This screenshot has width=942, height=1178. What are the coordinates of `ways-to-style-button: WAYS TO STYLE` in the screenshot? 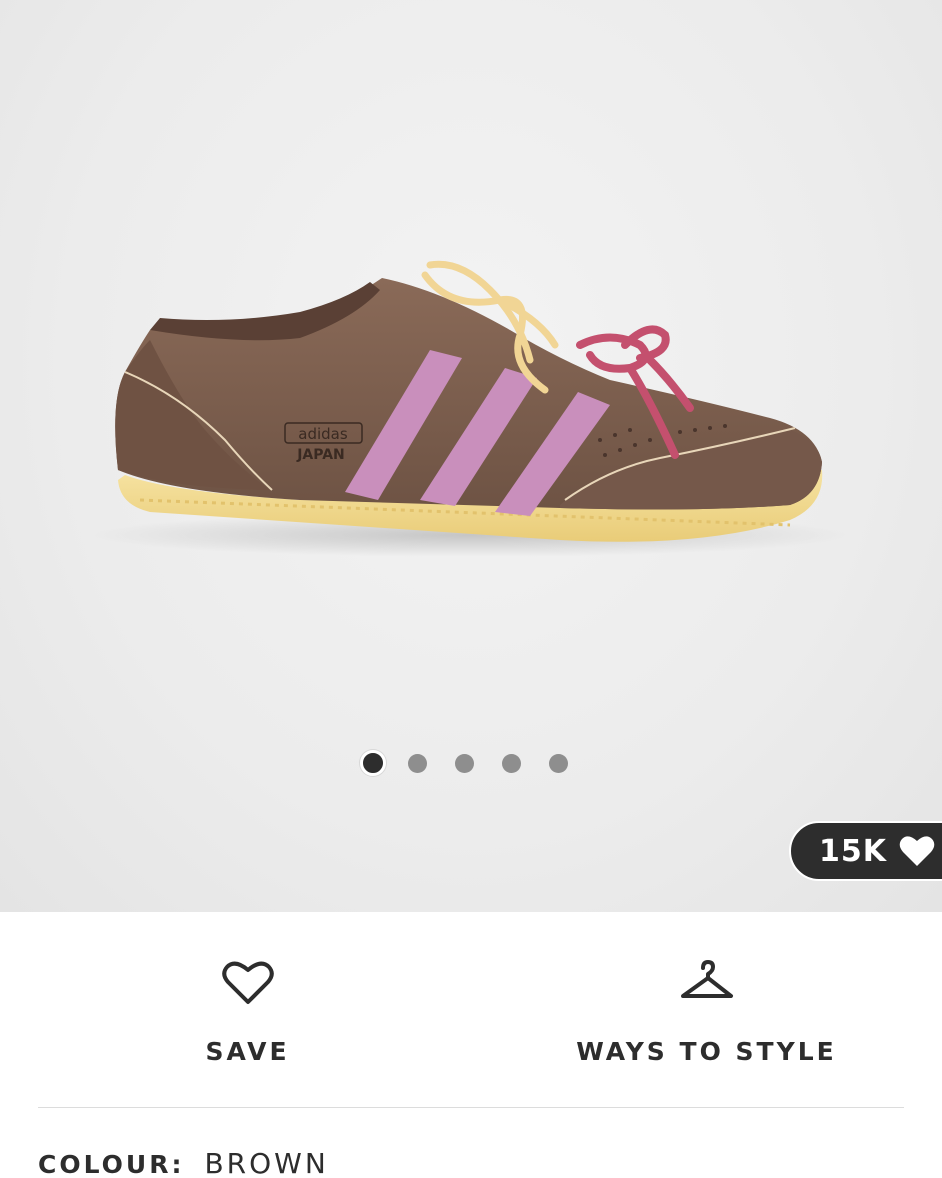 It's located at (706, 1009).